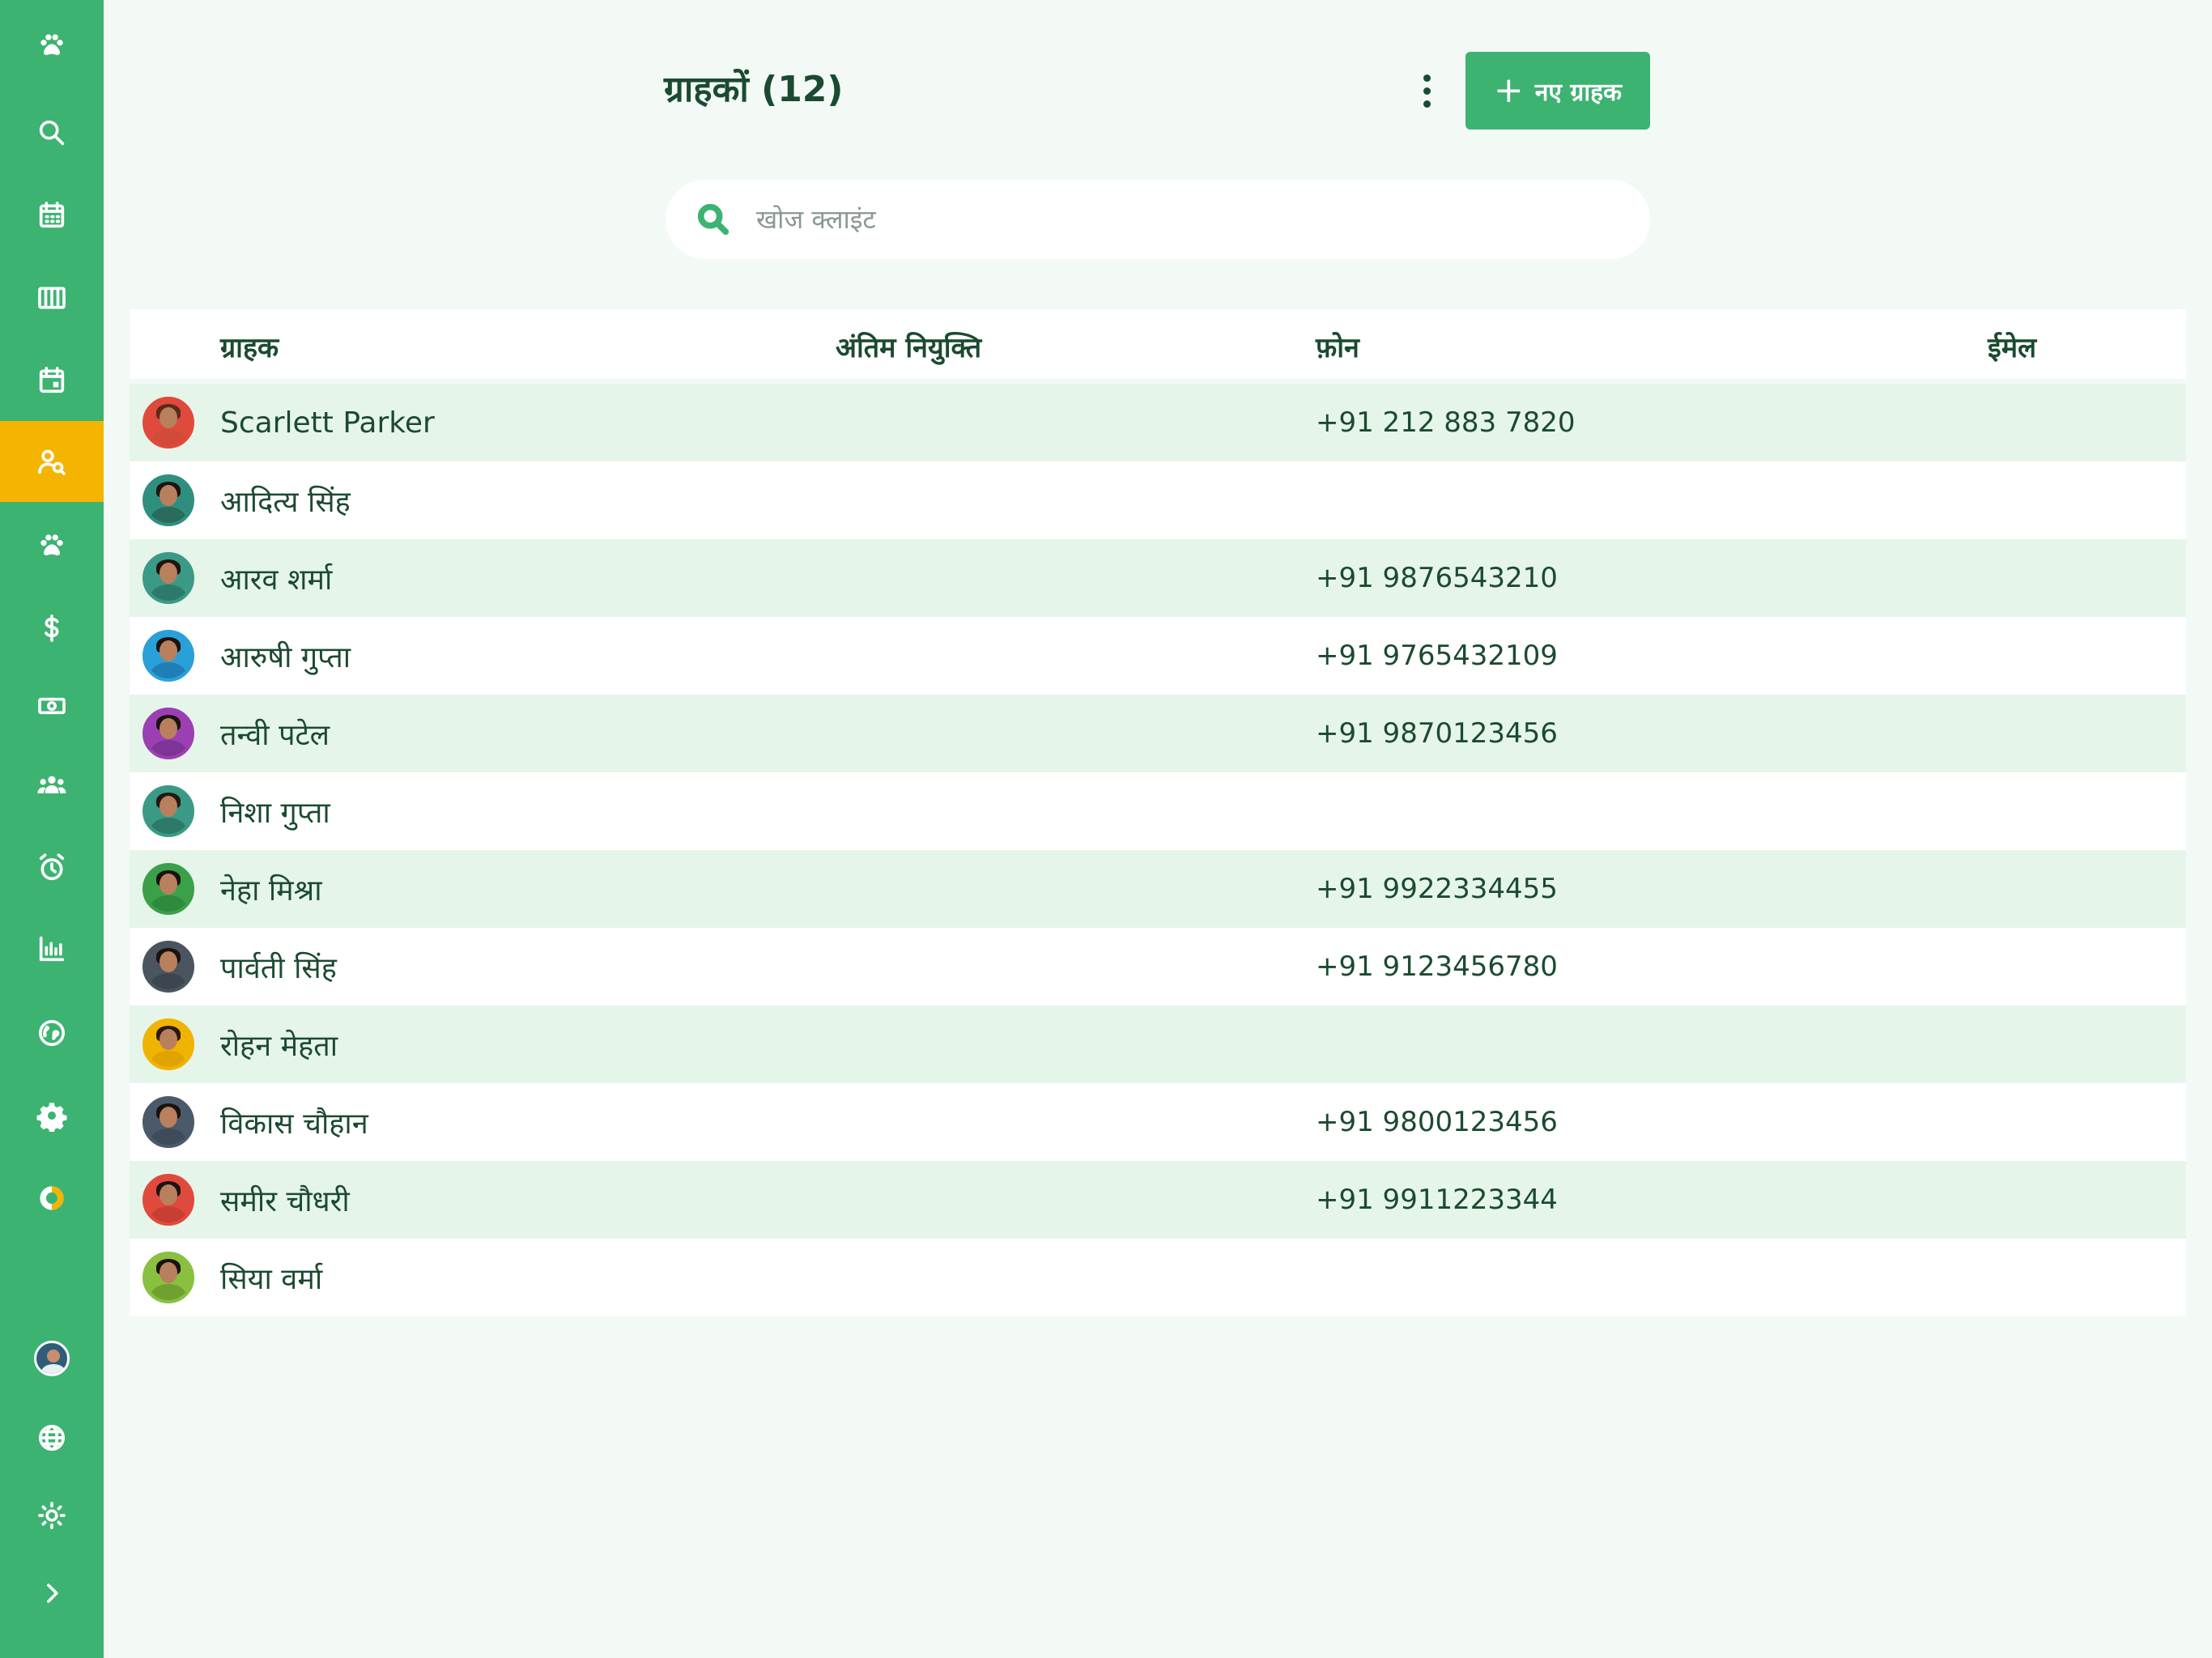 Image resolution: width=2212 pixels, height=1658 pixels. Describe the element at coordinates (909, 346) in the screenshot. I see `column-header-last-appointment: अंतिम नियुक्ति` at that location.